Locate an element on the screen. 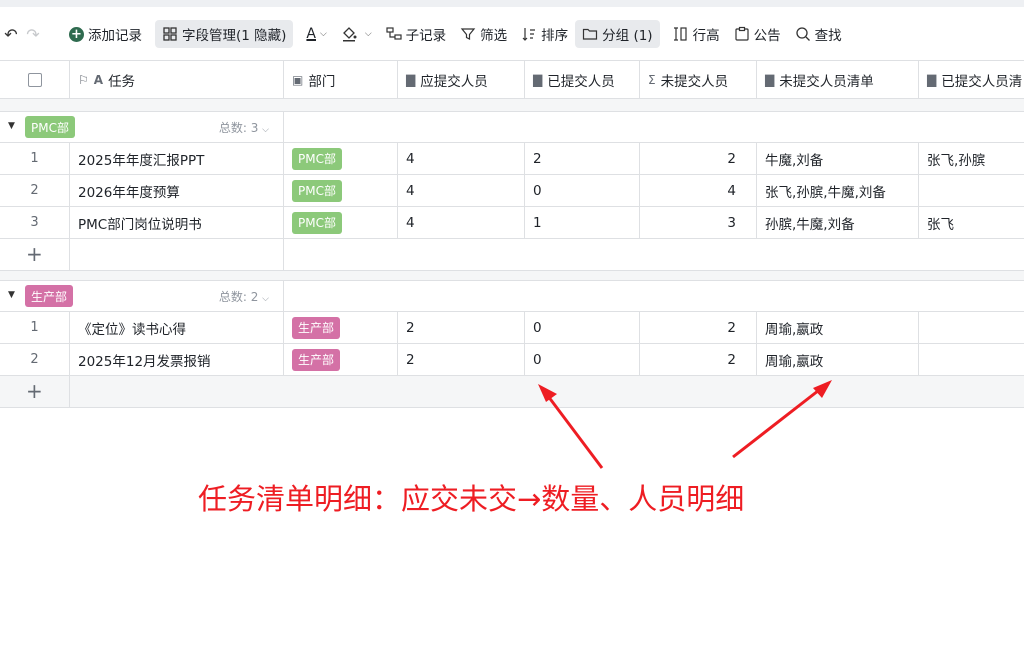 The image size is (1024, 654). annotation-arrows is located at coordinates (685, 424).